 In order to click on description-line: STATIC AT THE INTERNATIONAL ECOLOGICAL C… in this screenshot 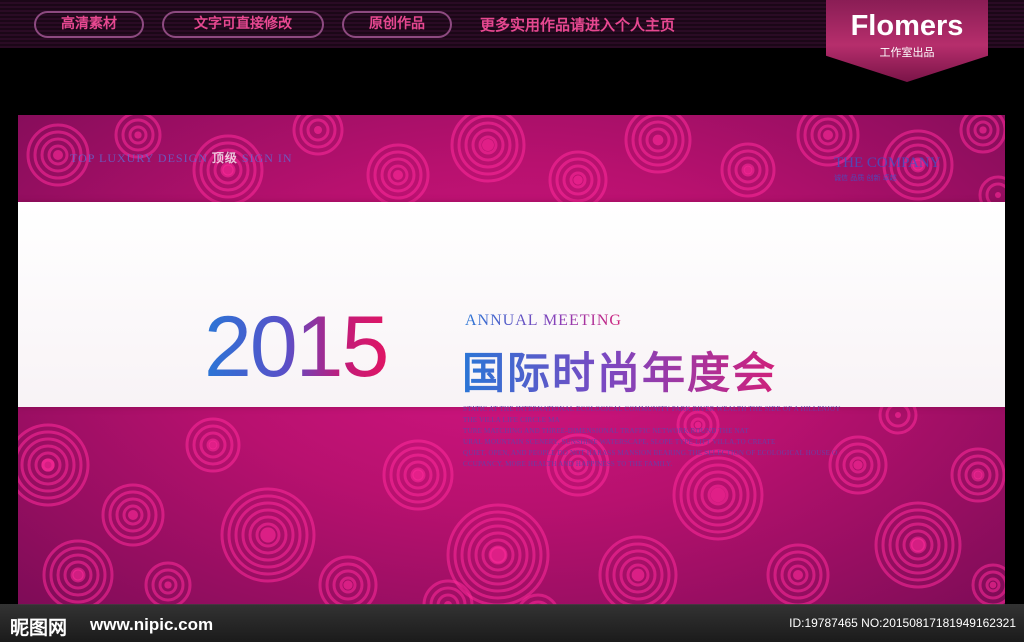, I will do `click(652, 409)`.